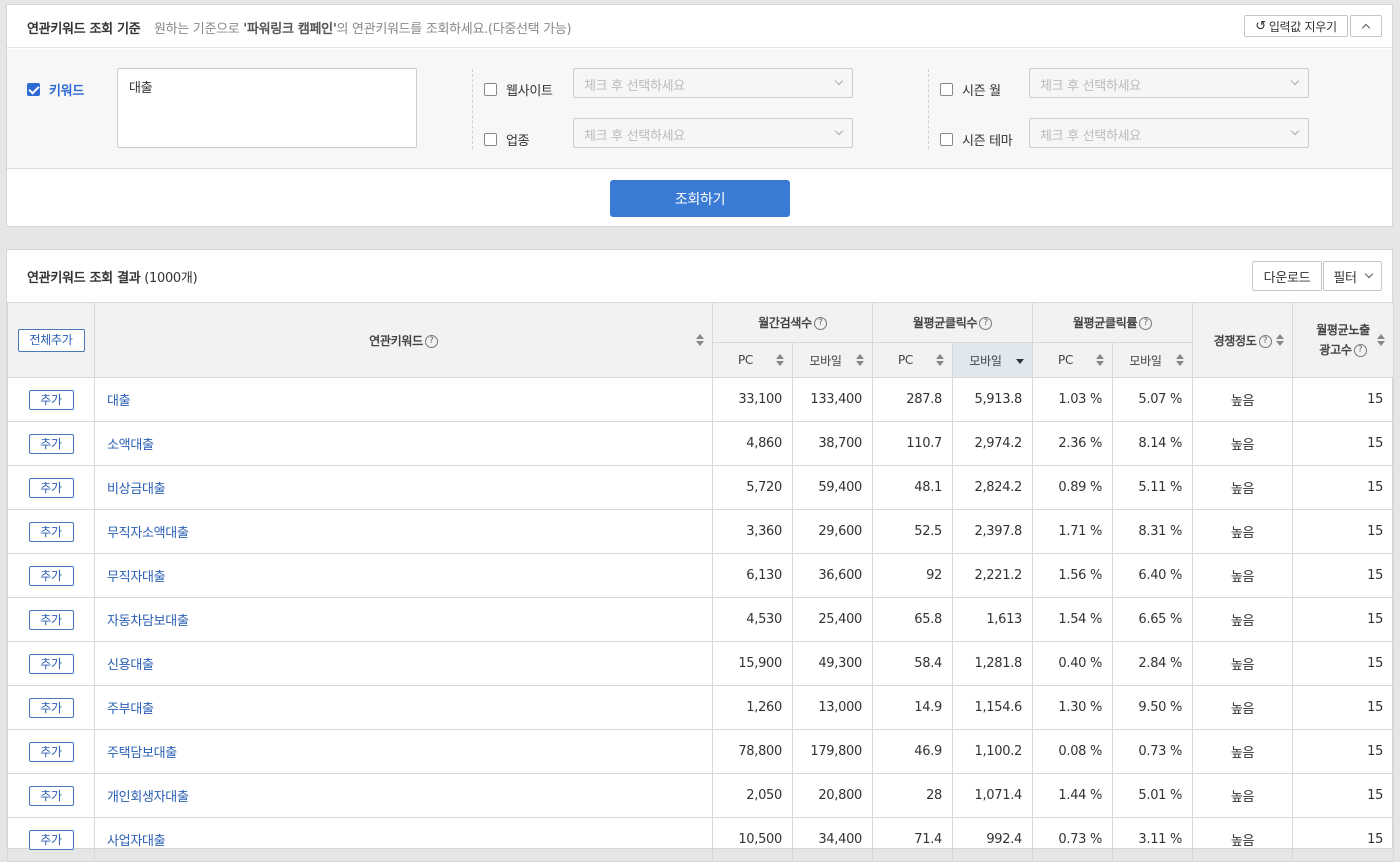 The height and width of the screenshot is (862, 1400). I want to click on keyword-cell: 자동차담보대출, so click(403, 619).